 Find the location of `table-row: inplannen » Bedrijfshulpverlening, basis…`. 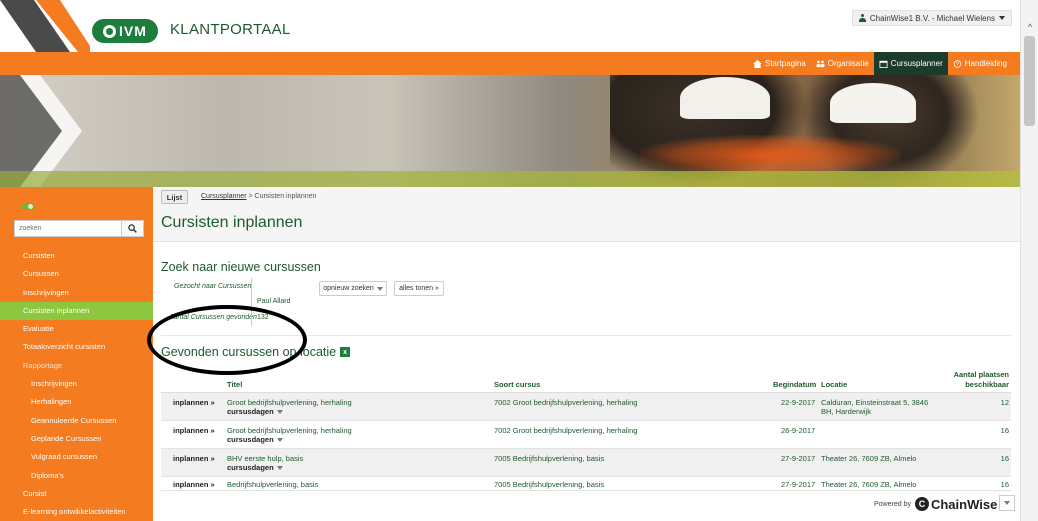

table-row: inplannen » Bedrijfshulpverlening, basis… is located at coordinates (586, 484).